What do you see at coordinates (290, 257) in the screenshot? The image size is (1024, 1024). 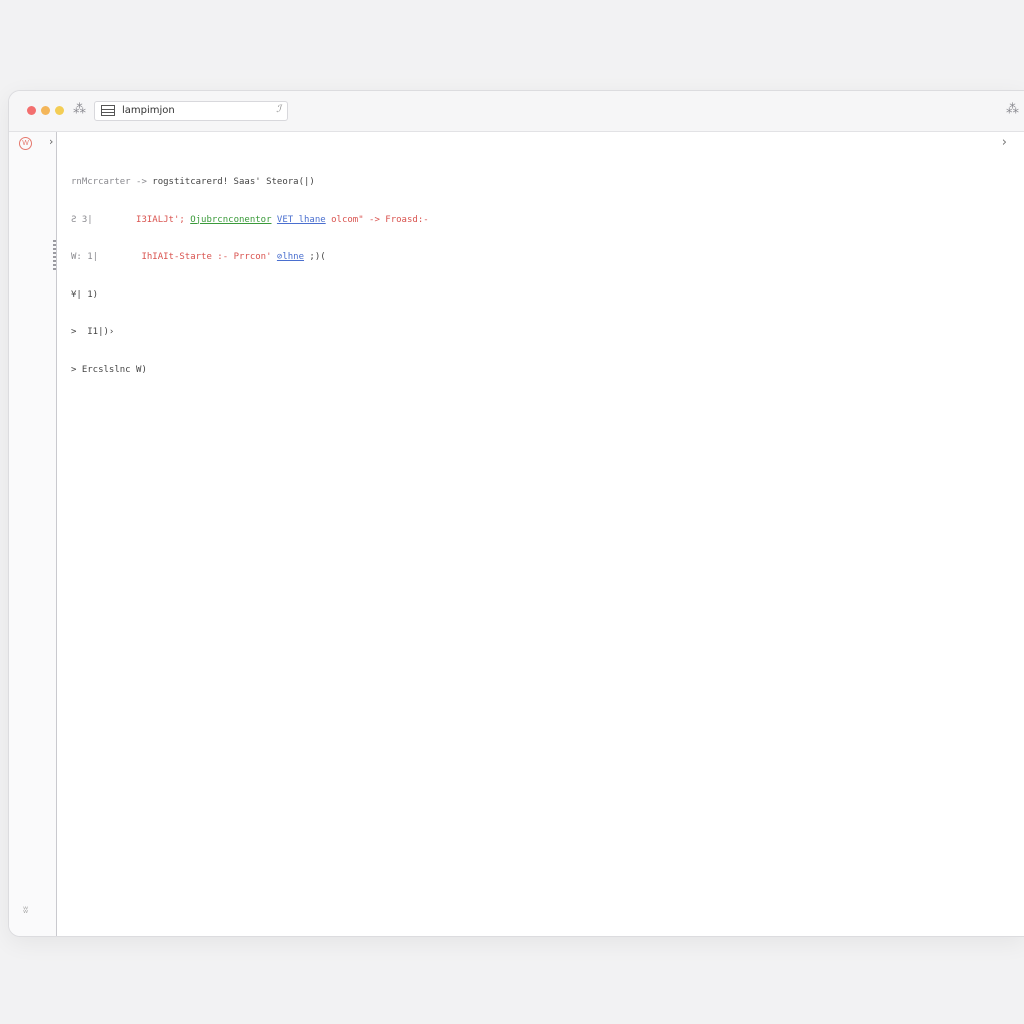 I see `code-token: ⊘lhne` at bounding box center [290, 257].